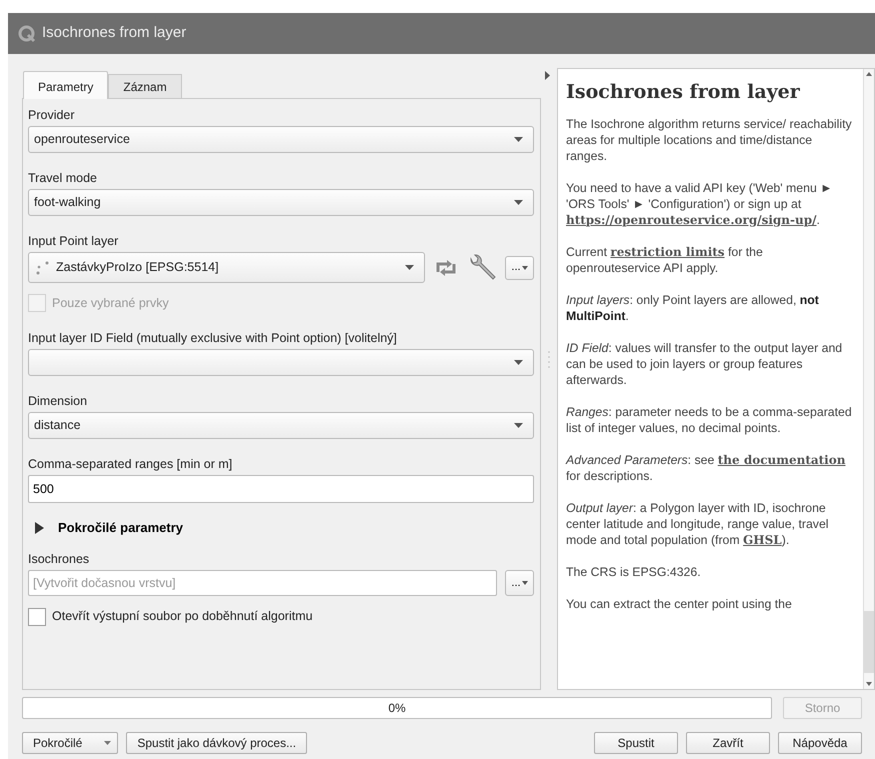 The height and width of the screenshot is (759, 875). Describe the element at coordinates (182, 617) in the screenshot. I see `checkbox-label: Otevřít výstupní soubor po doběhnutí algoritmu` at that location.